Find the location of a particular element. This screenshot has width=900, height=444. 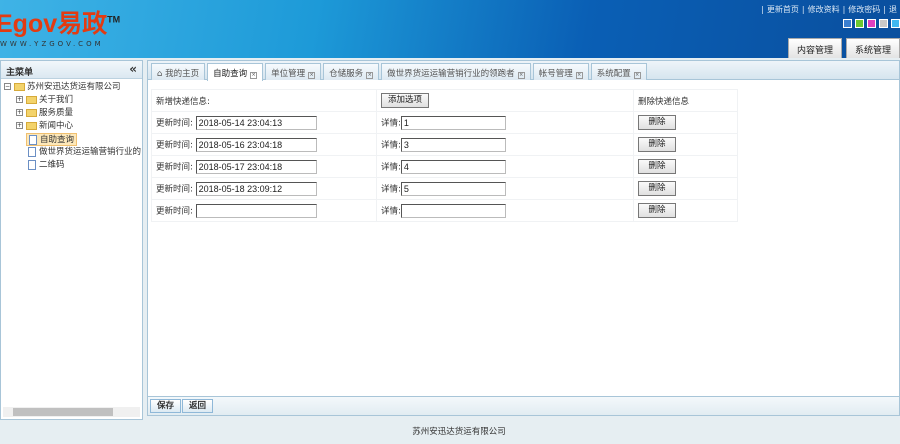

back-button: 返回 is located at coordinates (198, 406).